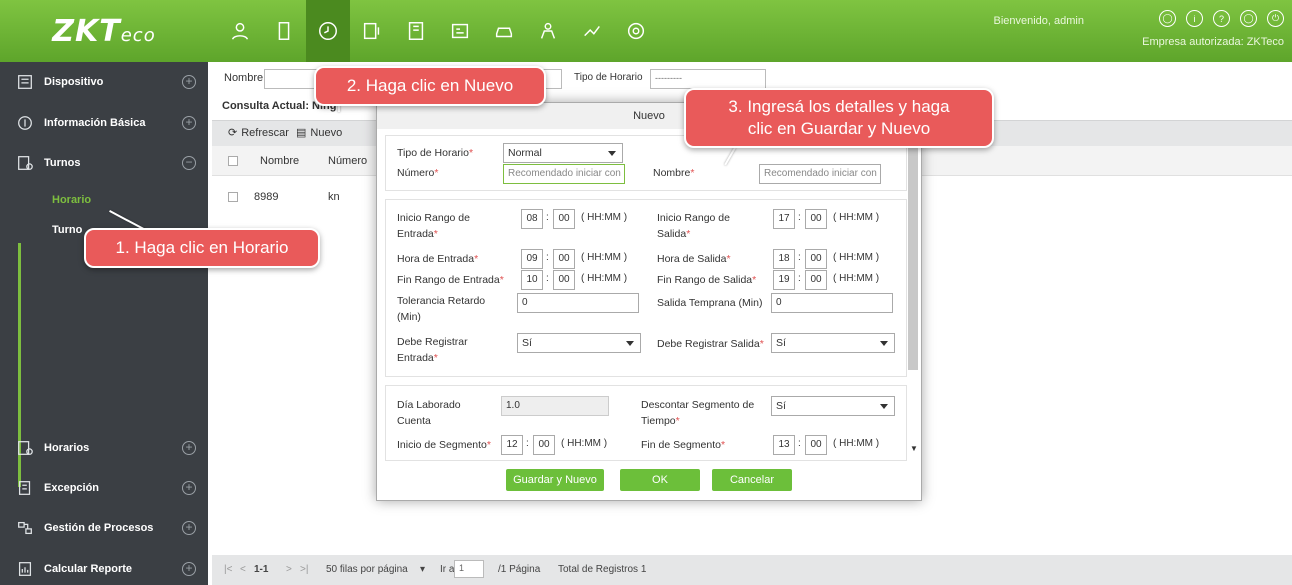  Describe the element at coordinates (784, 445) in the screenshot. I see `fin-segmento-hour: 13` at that location.